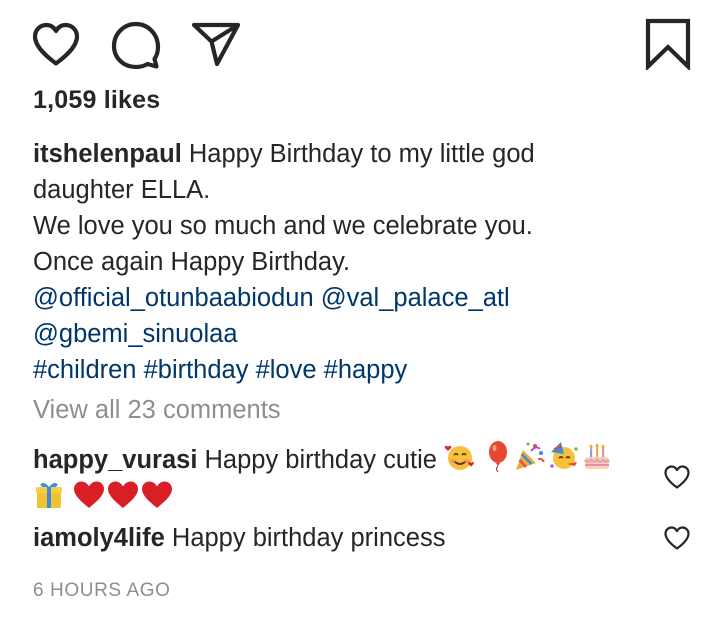 The width and height of the screenshot is (720, 621). What do you see at coordinates (49, 494) in the screenshot?
I see `wrapped-gift-icon` at bounding box center [49, 494].